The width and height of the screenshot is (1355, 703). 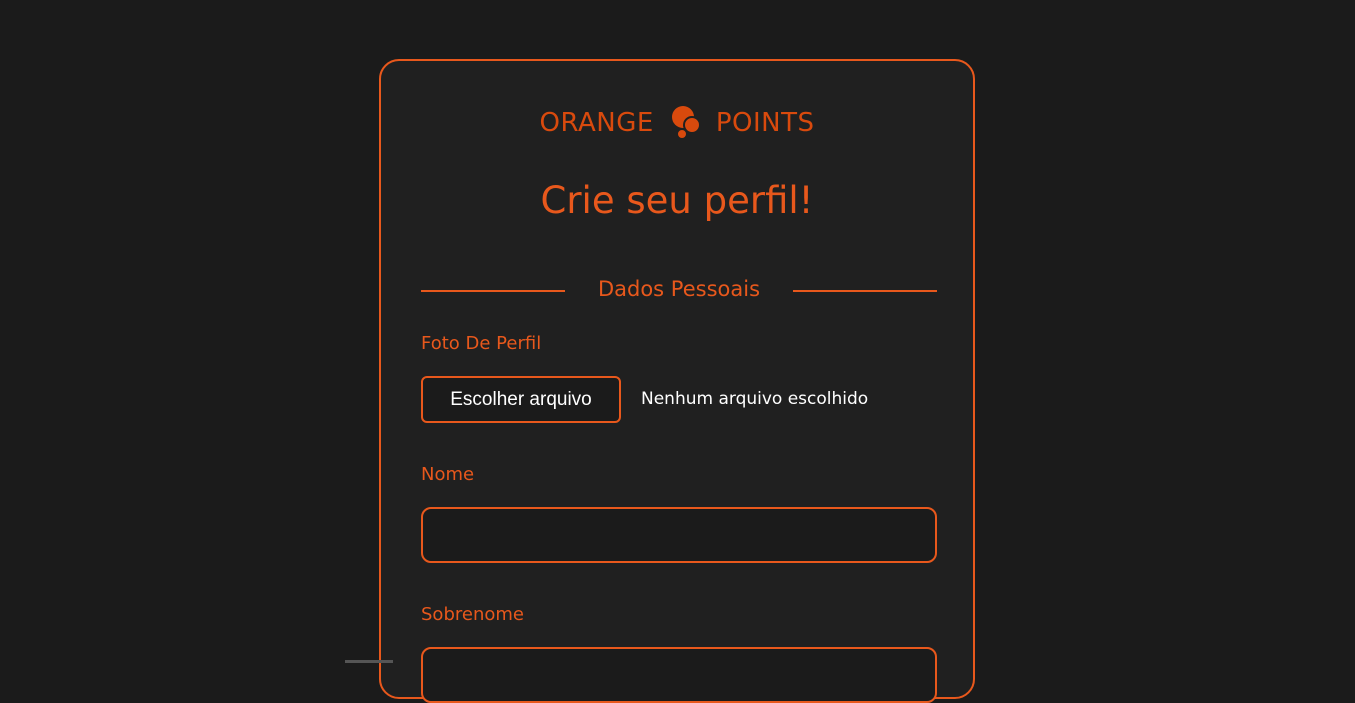 I want to click on file-status-text: Nenhum arquivo escolhido, so click(x=755, y=399).